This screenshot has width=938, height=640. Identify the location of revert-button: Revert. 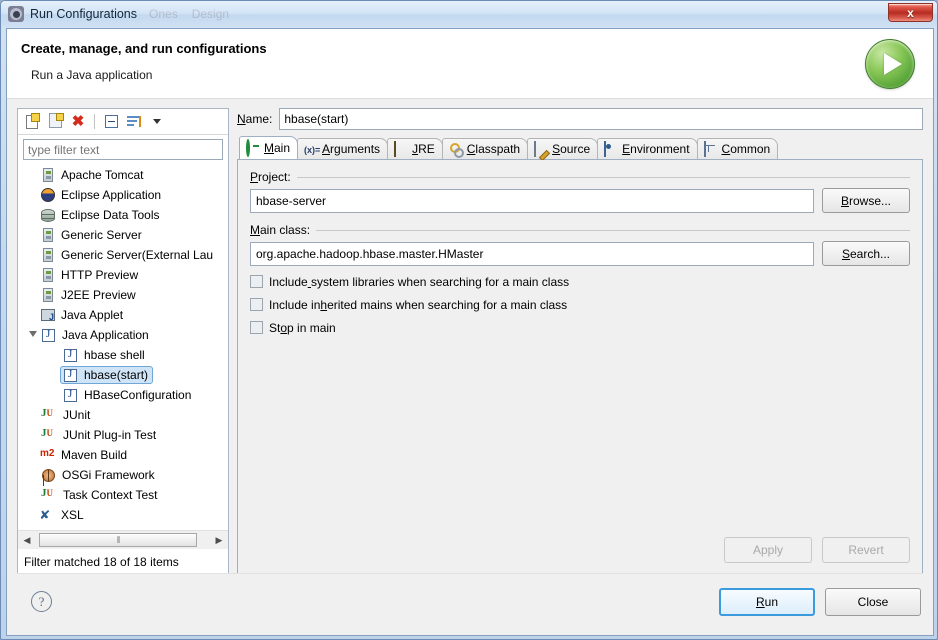
(866, 550).